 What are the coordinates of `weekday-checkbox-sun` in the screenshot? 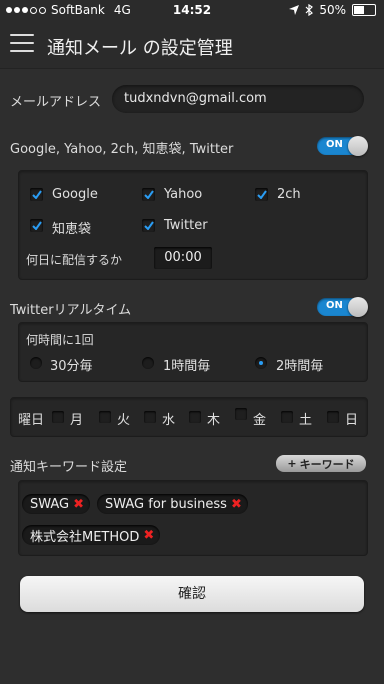 It's located at (333, 417).